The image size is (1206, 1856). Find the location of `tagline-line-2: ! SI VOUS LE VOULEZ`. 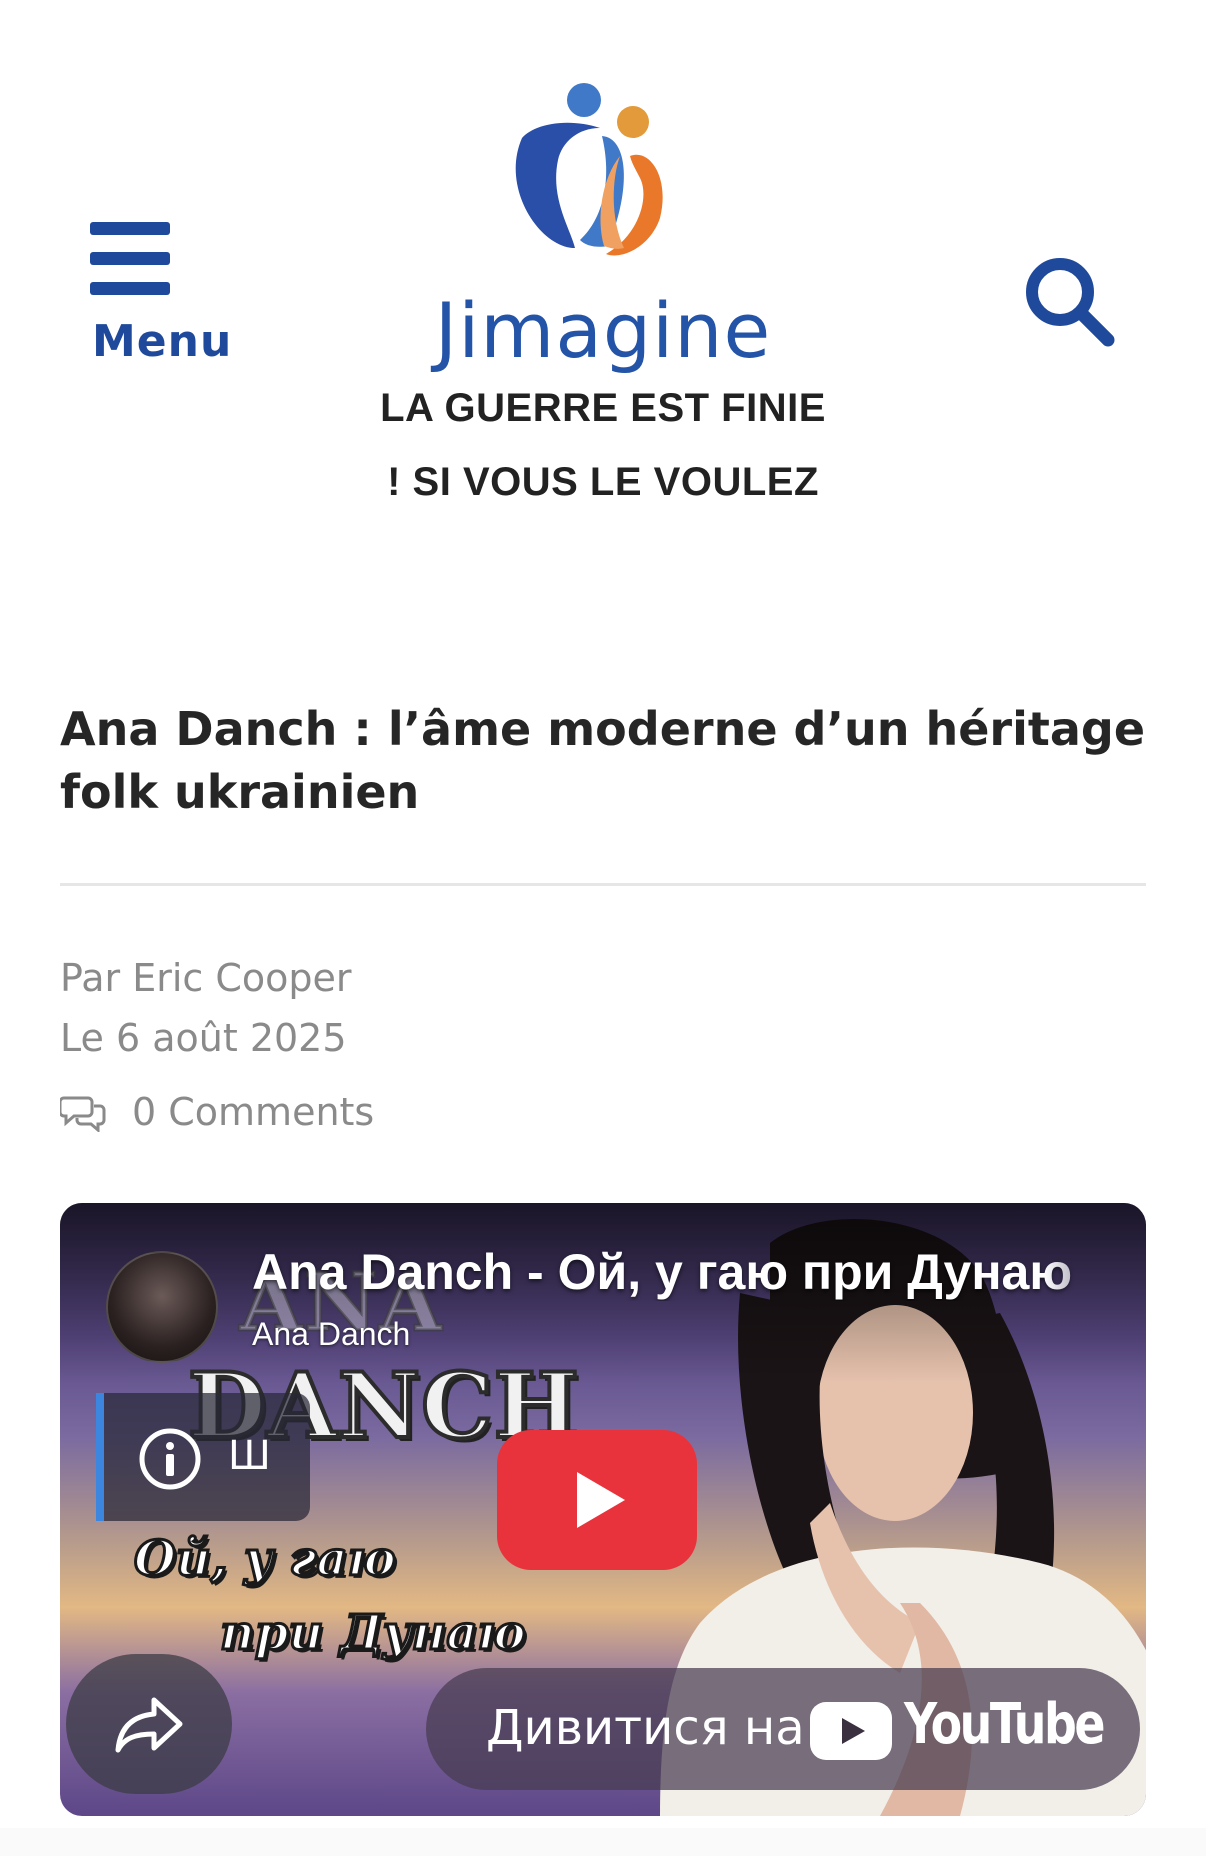

tagline-line-2: ! SI VOUS LE VOULEZ is located at coordinates (603, 482).